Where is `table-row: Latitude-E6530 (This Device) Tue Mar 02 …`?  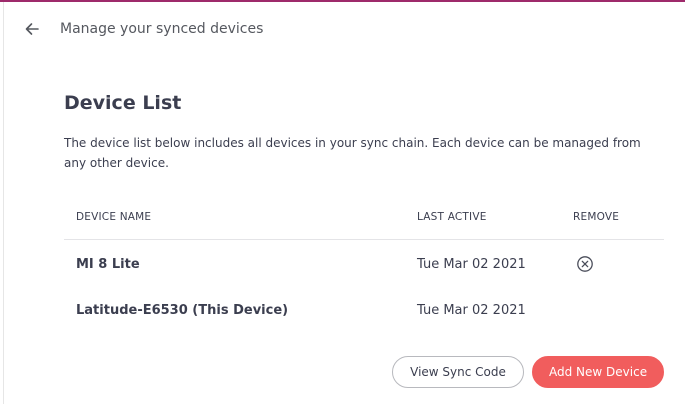 table-row: Latitude-E6530 (This Device) Tue Mar 02 … is located at coordinates (364, 309).